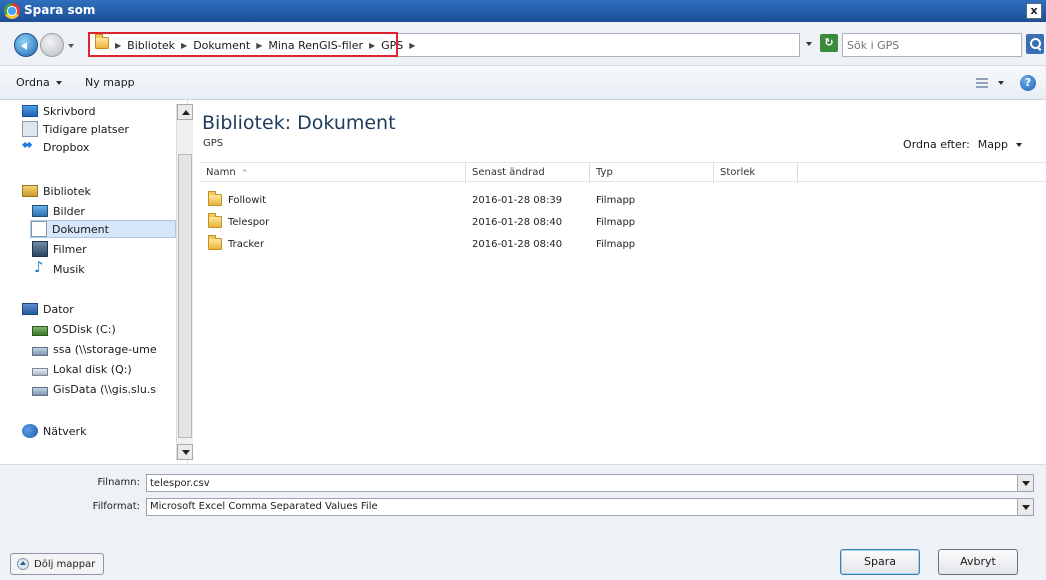 This screenshot has width=1046, height=580. Describe the element at coordinates (528, 173) in the screenshot. I see `column-header-modified: Senast ändrad` at that location.